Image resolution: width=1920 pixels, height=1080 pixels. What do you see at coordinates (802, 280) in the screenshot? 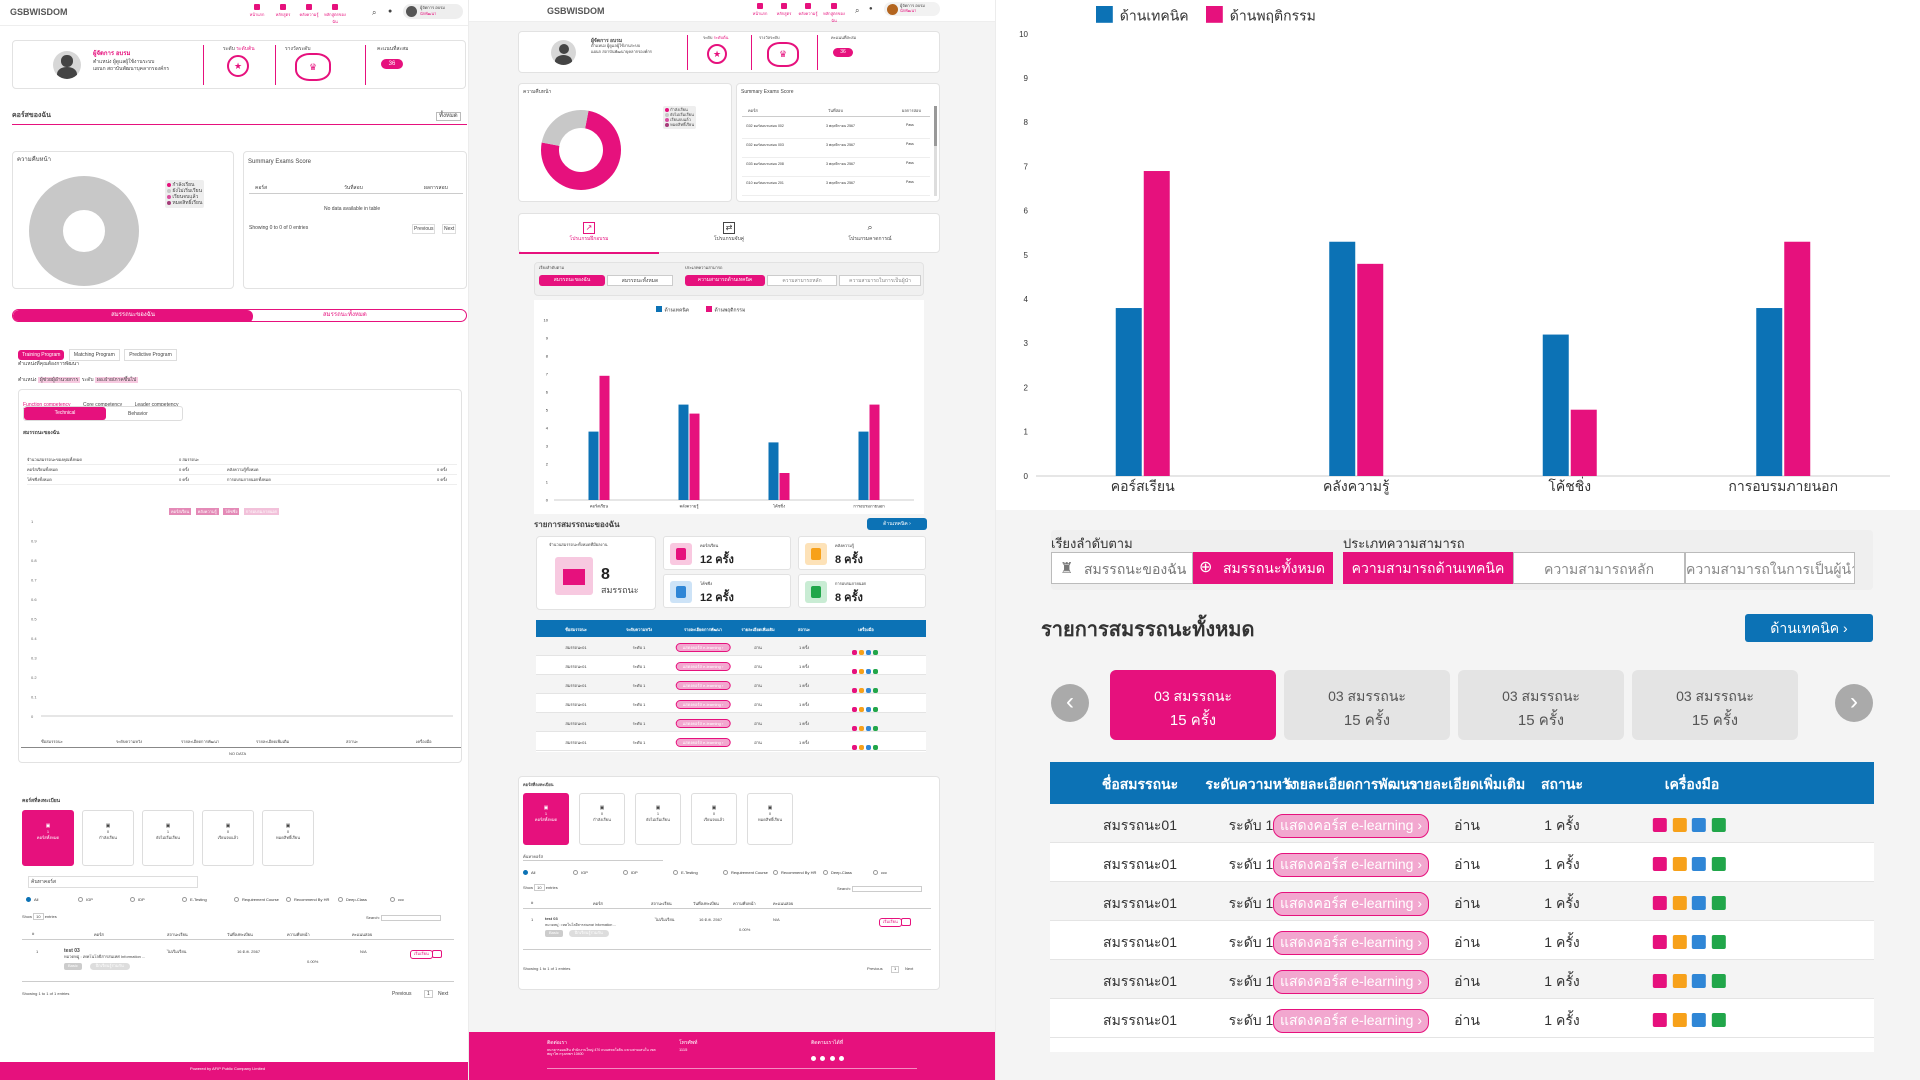
I see `type-core-button: ความสามารถหลัก` at bounding box center [802, 280].